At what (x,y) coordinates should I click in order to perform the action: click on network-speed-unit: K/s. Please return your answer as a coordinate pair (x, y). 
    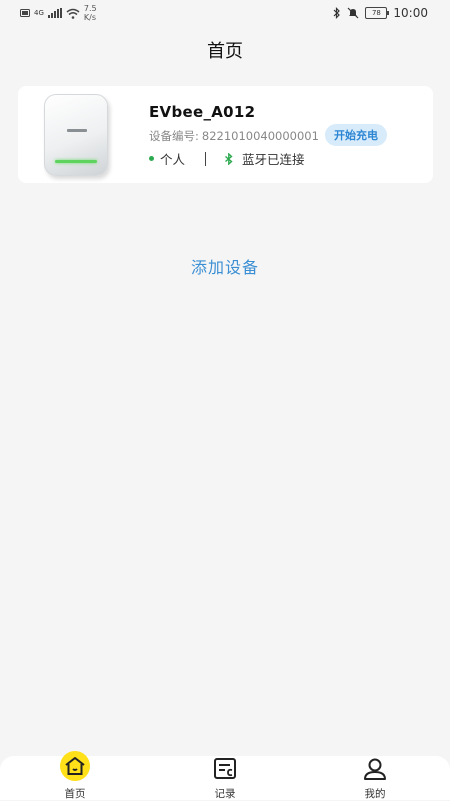
    Looking at the image, I should click on (89, 17).